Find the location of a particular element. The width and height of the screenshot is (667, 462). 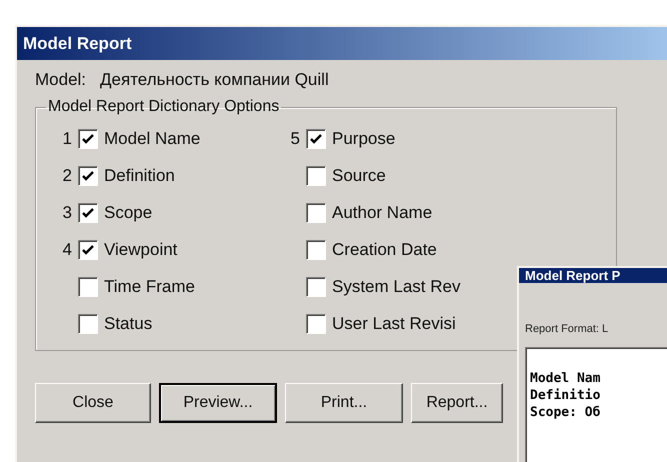

option-number: 3 is located at coordinates (67, 212).